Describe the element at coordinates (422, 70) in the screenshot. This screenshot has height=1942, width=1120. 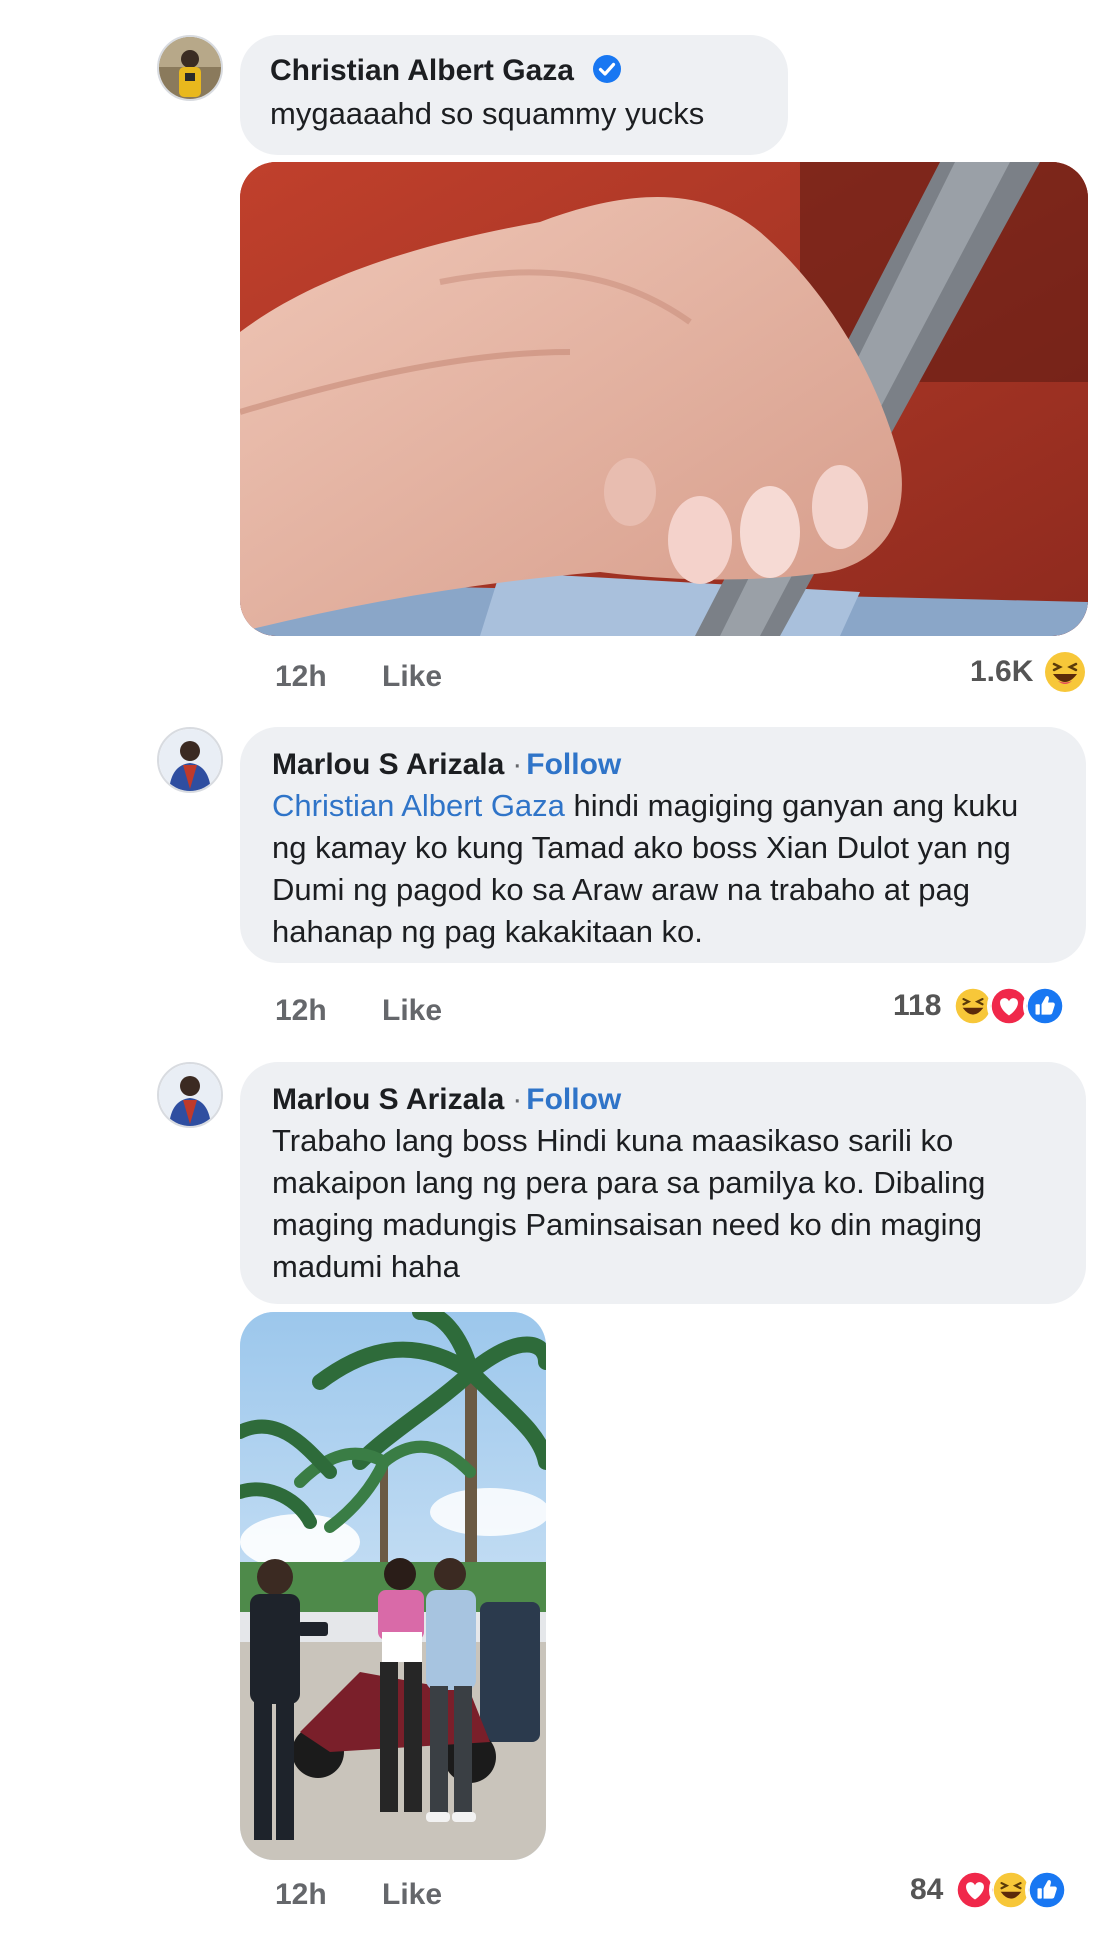
I see `comment-author: Christian Albert Gaza` at that location.